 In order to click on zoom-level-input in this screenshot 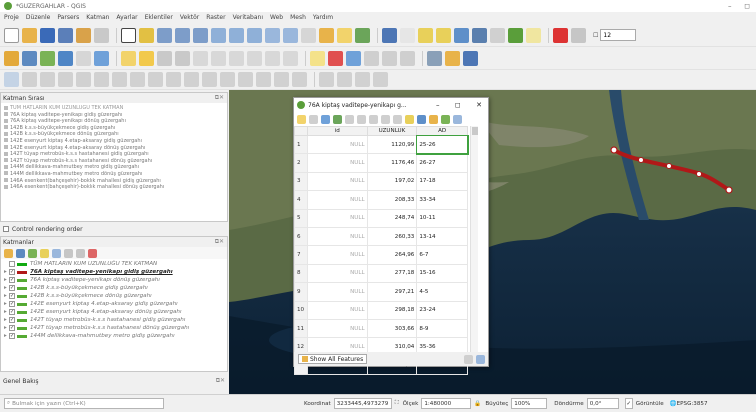, I will do `click(618, 35)`.